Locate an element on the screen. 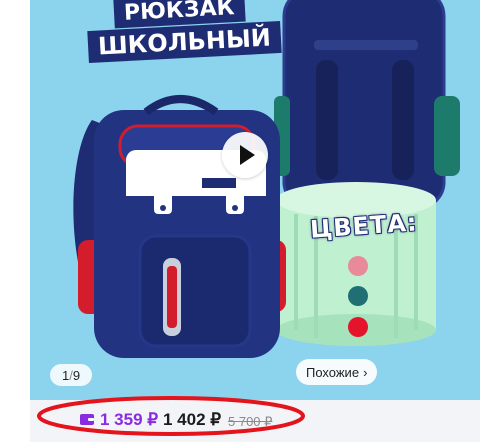 This screenshot has width=500, height=442. promo-title: РЮКЗАК ШКОЛЬНЫЙ is located at coordinates (184, 34).